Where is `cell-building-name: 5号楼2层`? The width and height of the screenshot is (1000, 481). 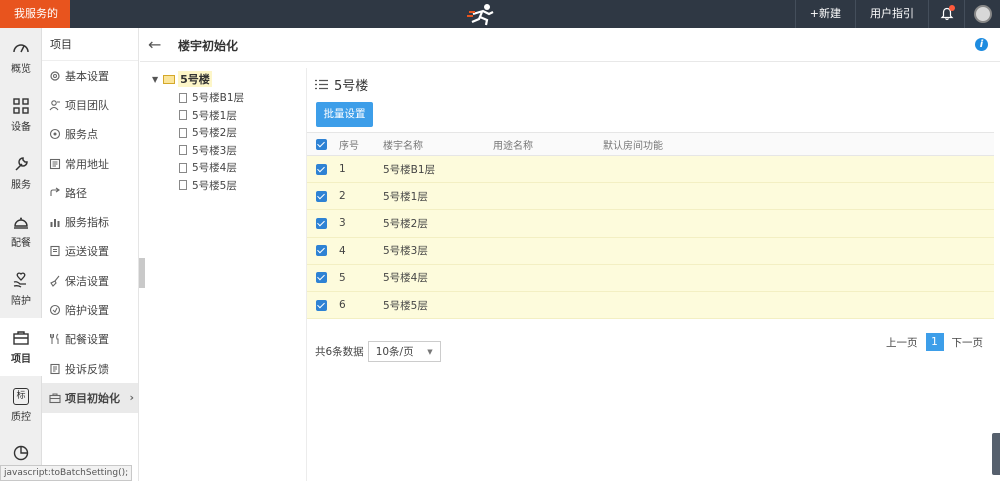
cell-building-name: 5号楼2层 is located at coordinates (405, 223).